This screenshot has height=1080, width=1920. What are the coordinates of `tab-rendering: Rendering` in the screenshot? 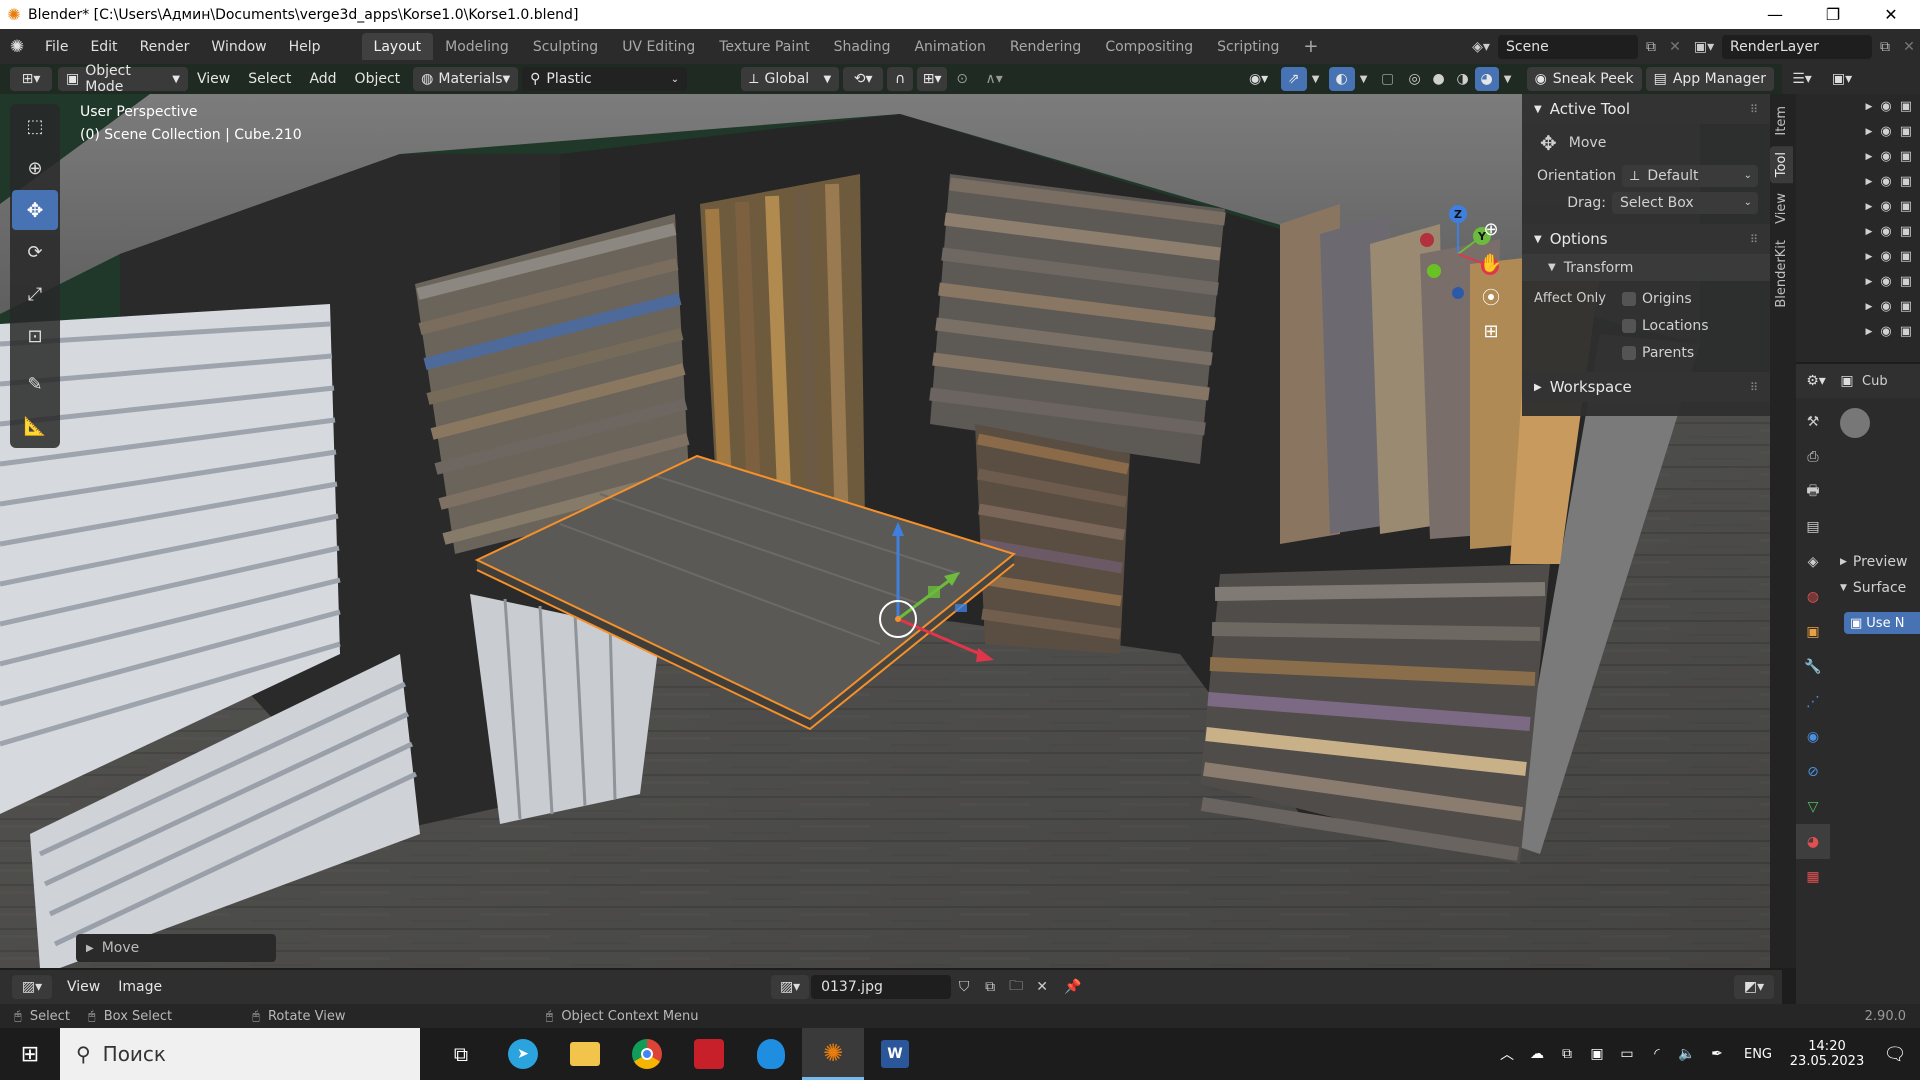 It's located at (1046, 46).